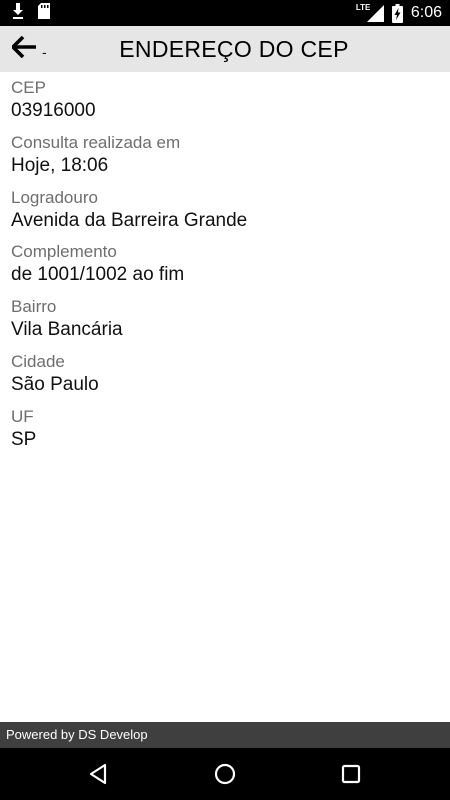 This screenshot has width=450, height=800. What do you see at coordinates (60, 165) in the screenshot?
I see `field-value: Hoje, 18:06` at bounding box center [60, 165].